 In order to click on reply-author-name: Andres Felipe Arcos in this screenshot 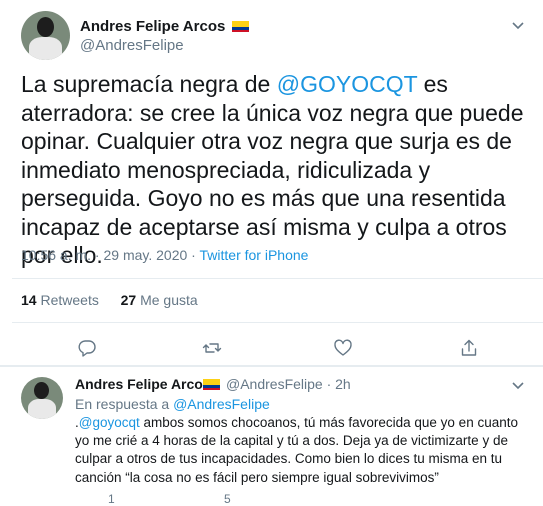, I will do `click(143, 384)`.